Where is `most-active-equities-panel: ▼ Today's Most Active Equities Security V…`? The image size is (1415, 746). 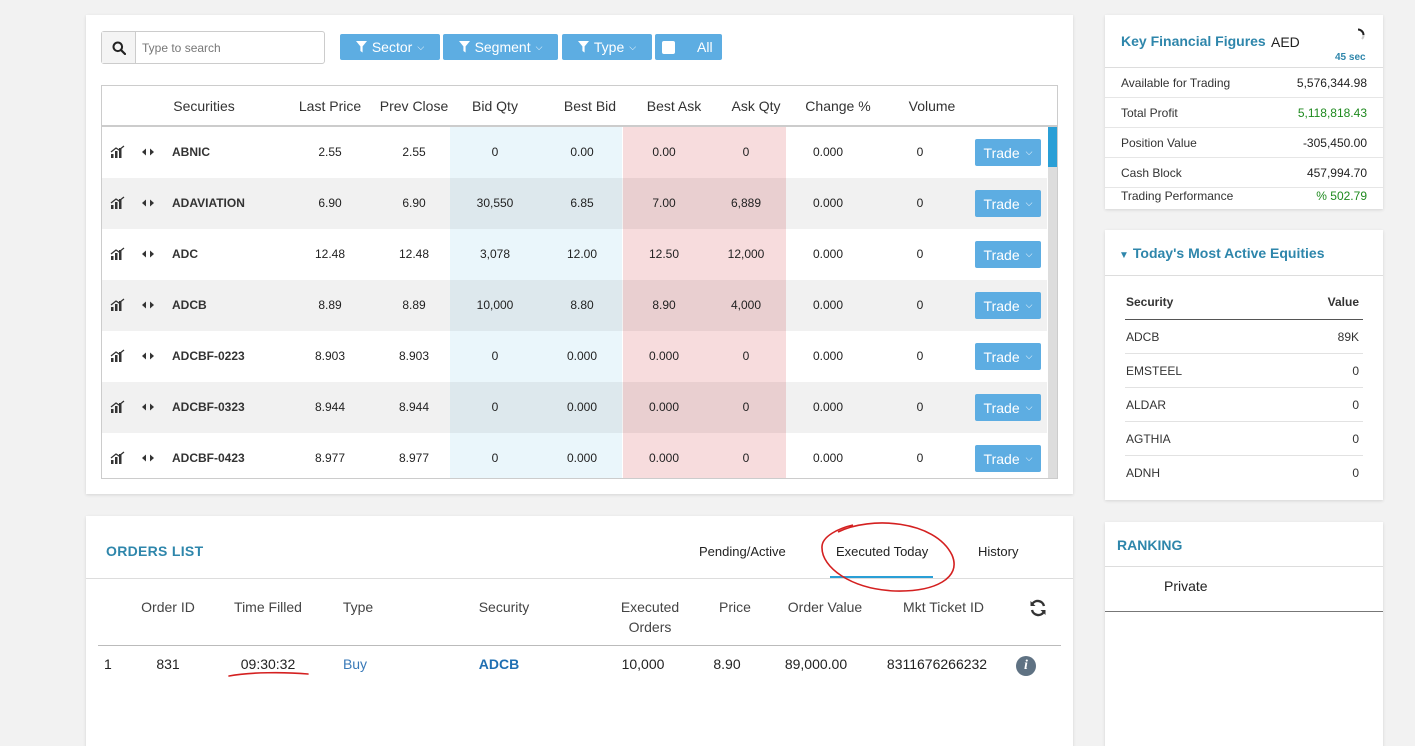
most-active-equities-panel: ▼ Today's Most Active Equities Security V… is located at coordinates (1244, 365).